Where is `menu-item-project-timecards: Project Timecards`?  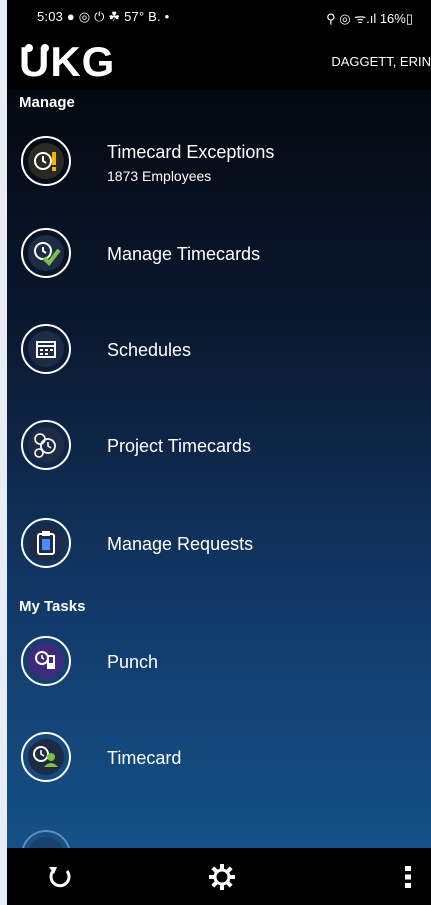
menu-item-project-timecards: Project Timecards is located at coordinates (219, 445).